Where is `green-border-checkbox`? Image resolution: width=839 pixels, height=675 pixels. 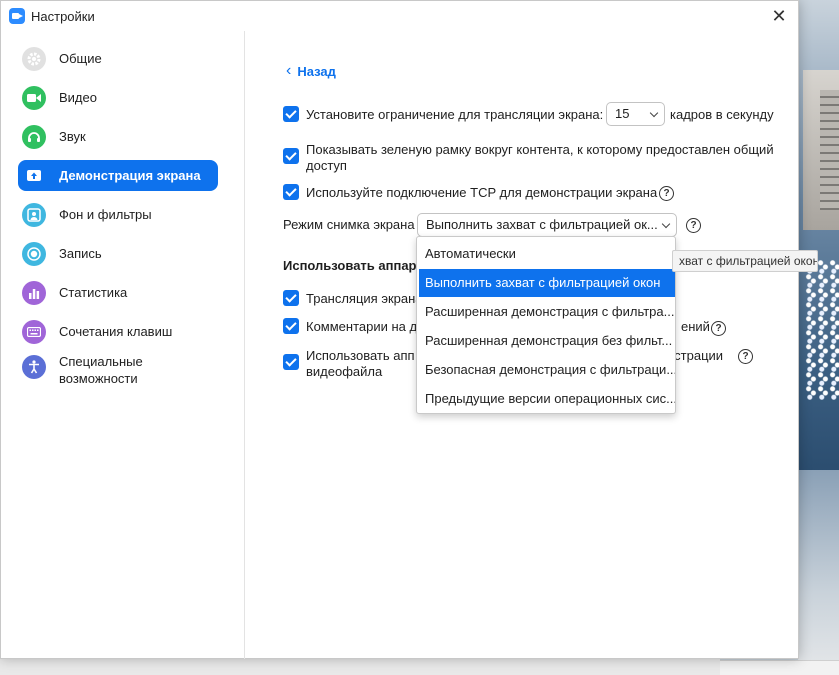 green-border-checkbox is located at coordinates (291, 156).